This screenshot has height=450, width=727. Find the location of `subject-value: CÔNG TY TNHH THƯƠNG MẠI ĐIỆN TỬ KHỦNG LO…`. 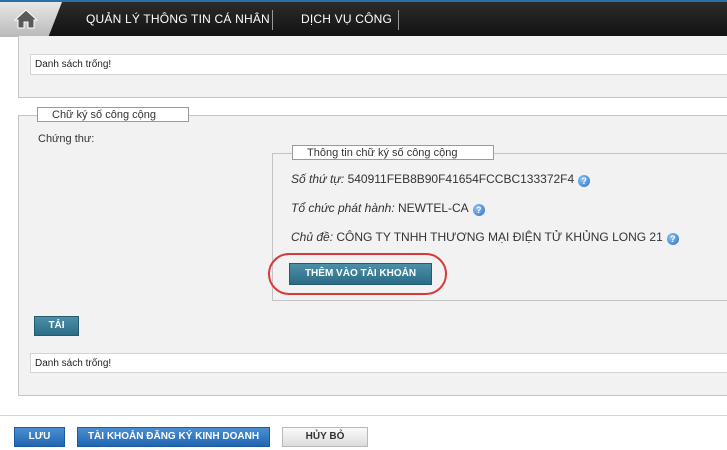

subject-value: CÔNG TY TNHH THƯƠNG MẠI ĐIỆN TỬ KHỦNG LO… is located at coordinates (499, 237).